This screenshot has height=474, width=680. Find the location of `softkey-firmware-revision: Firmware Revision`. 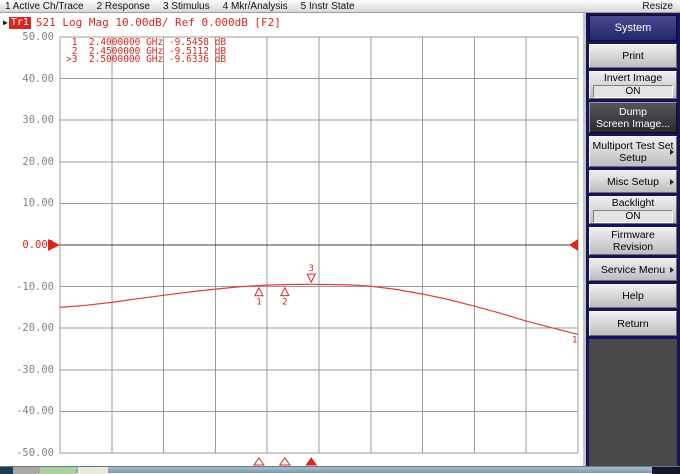

softkey-firmware-revision: Firmware Revision is located at coordinates (633, 241).